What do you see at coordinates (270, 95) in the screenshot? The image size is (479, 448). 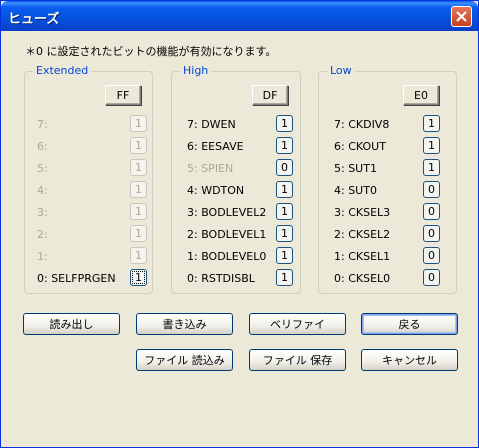 I see `high-hex-value: DF` at bounding box center [270, 95].